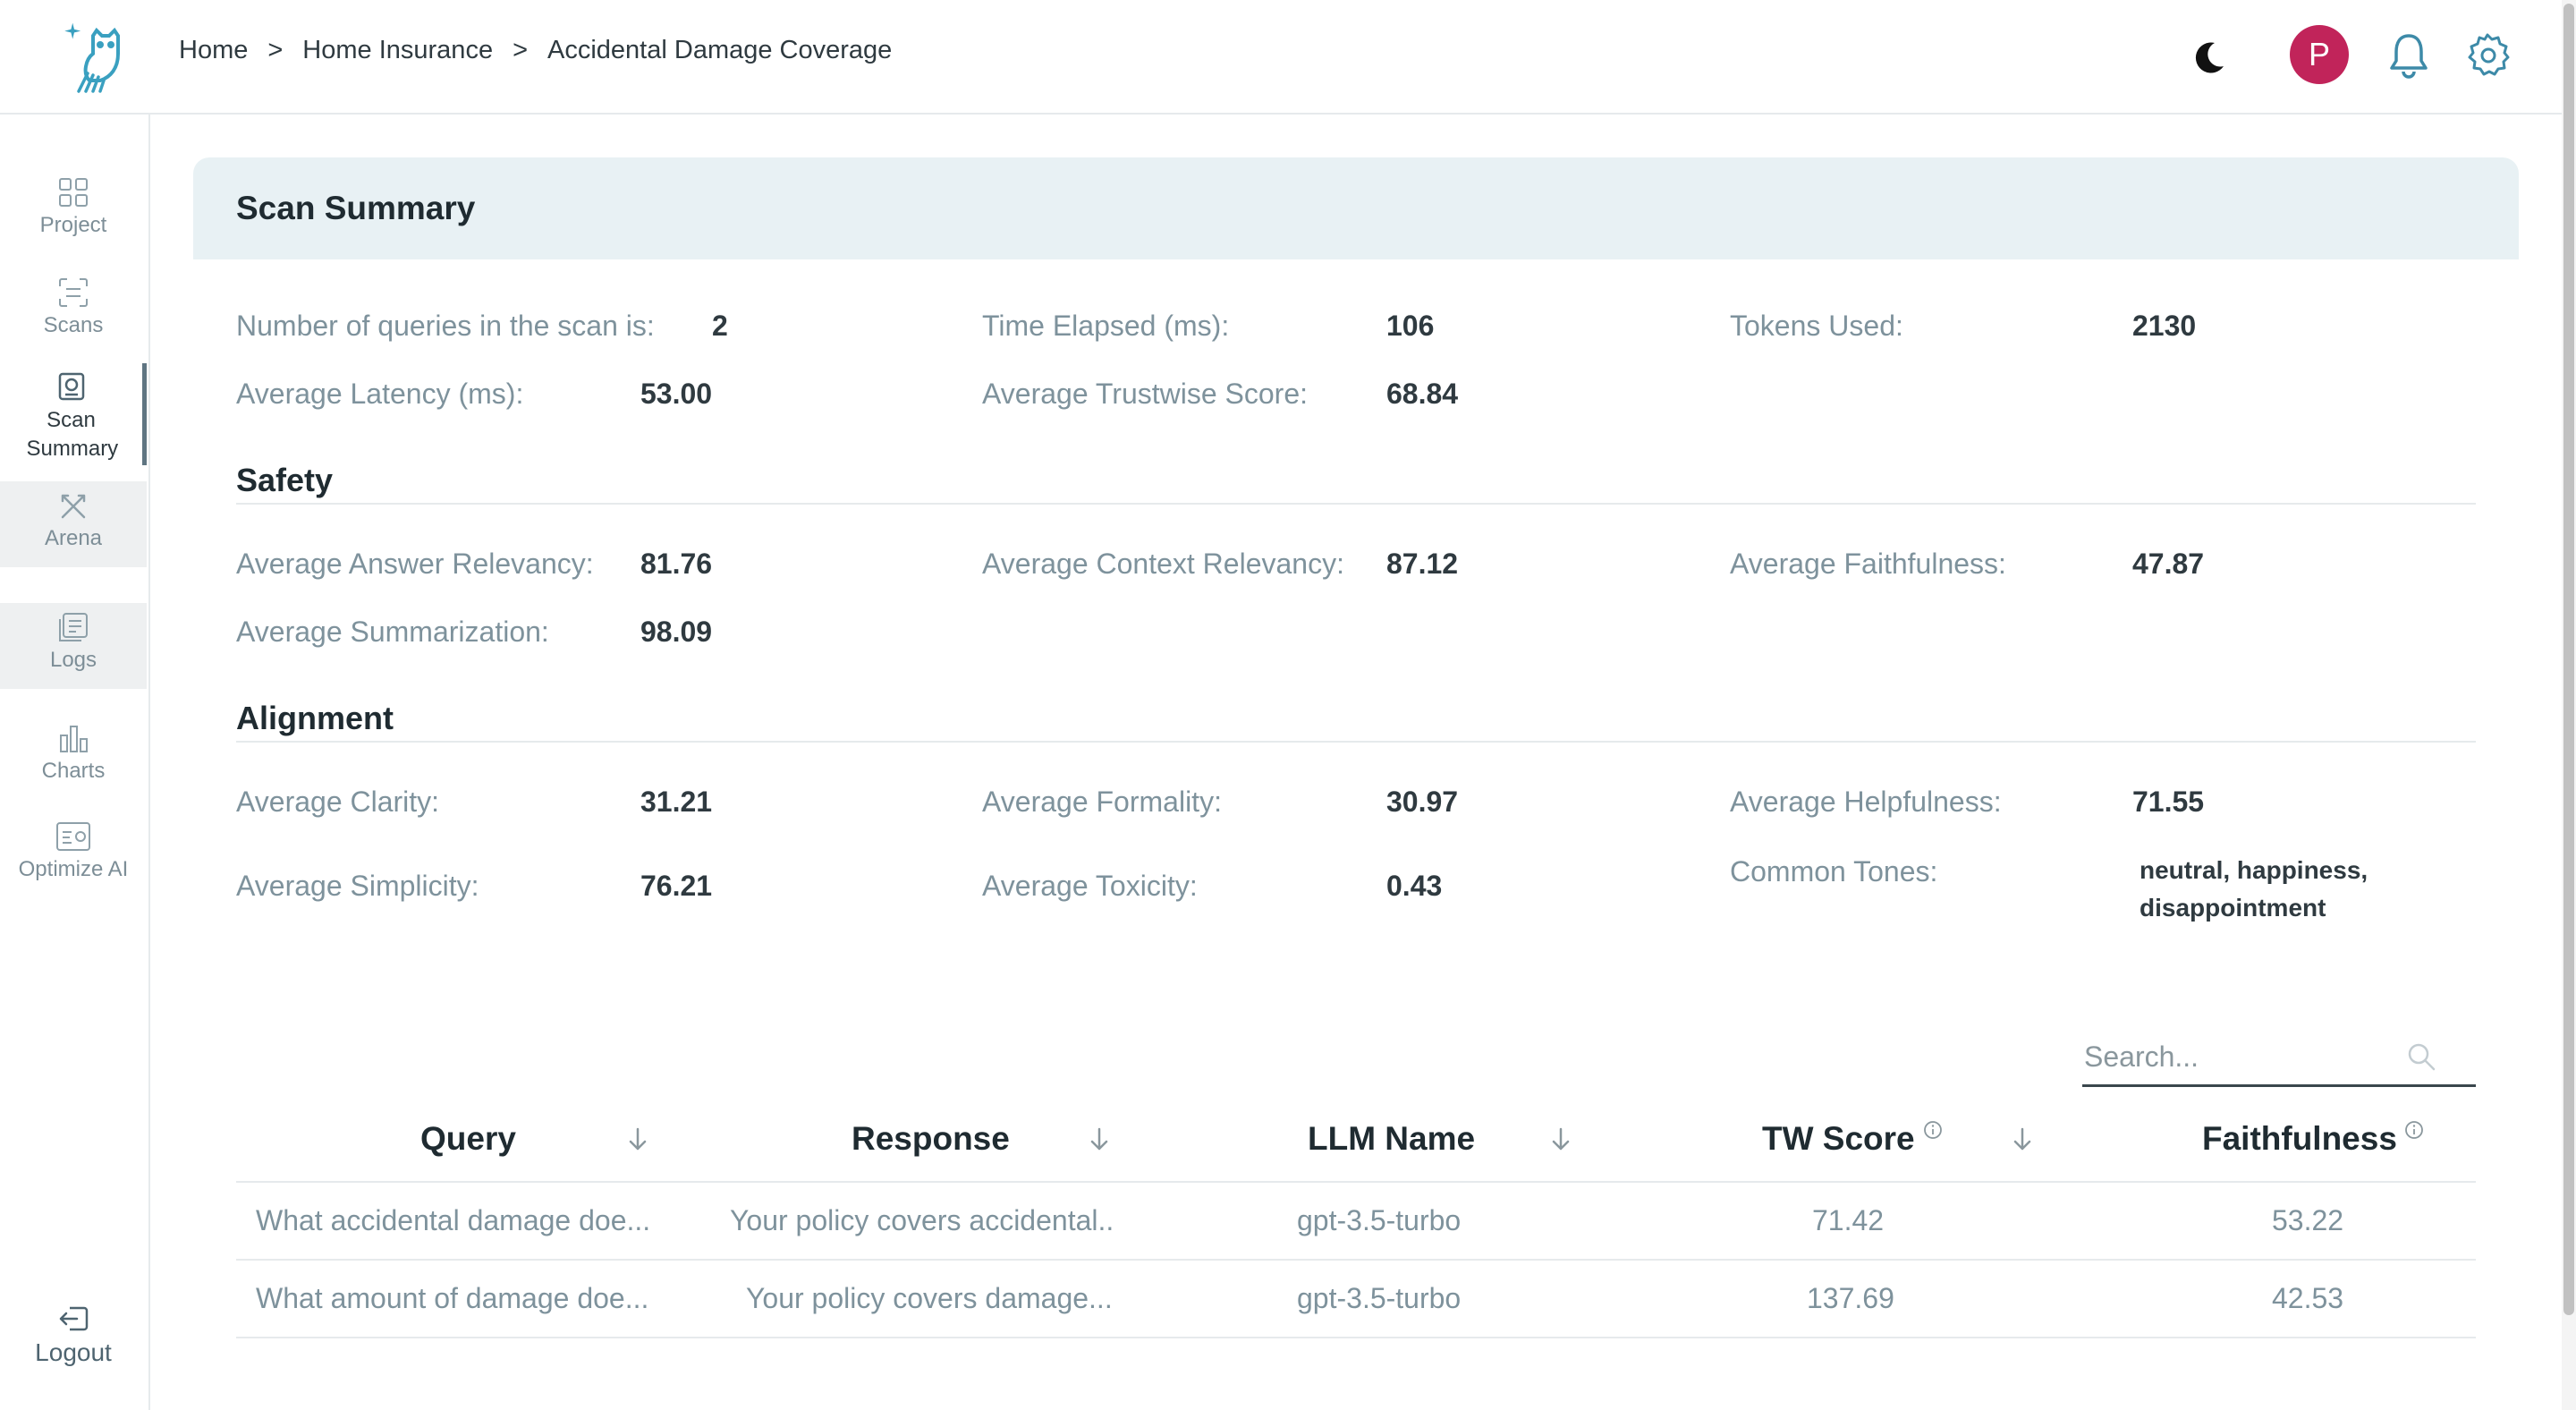  Describe the element at coordinates (676, 564) in the screenshot. I see `answer-relevancy-value: 81.76` at that location.